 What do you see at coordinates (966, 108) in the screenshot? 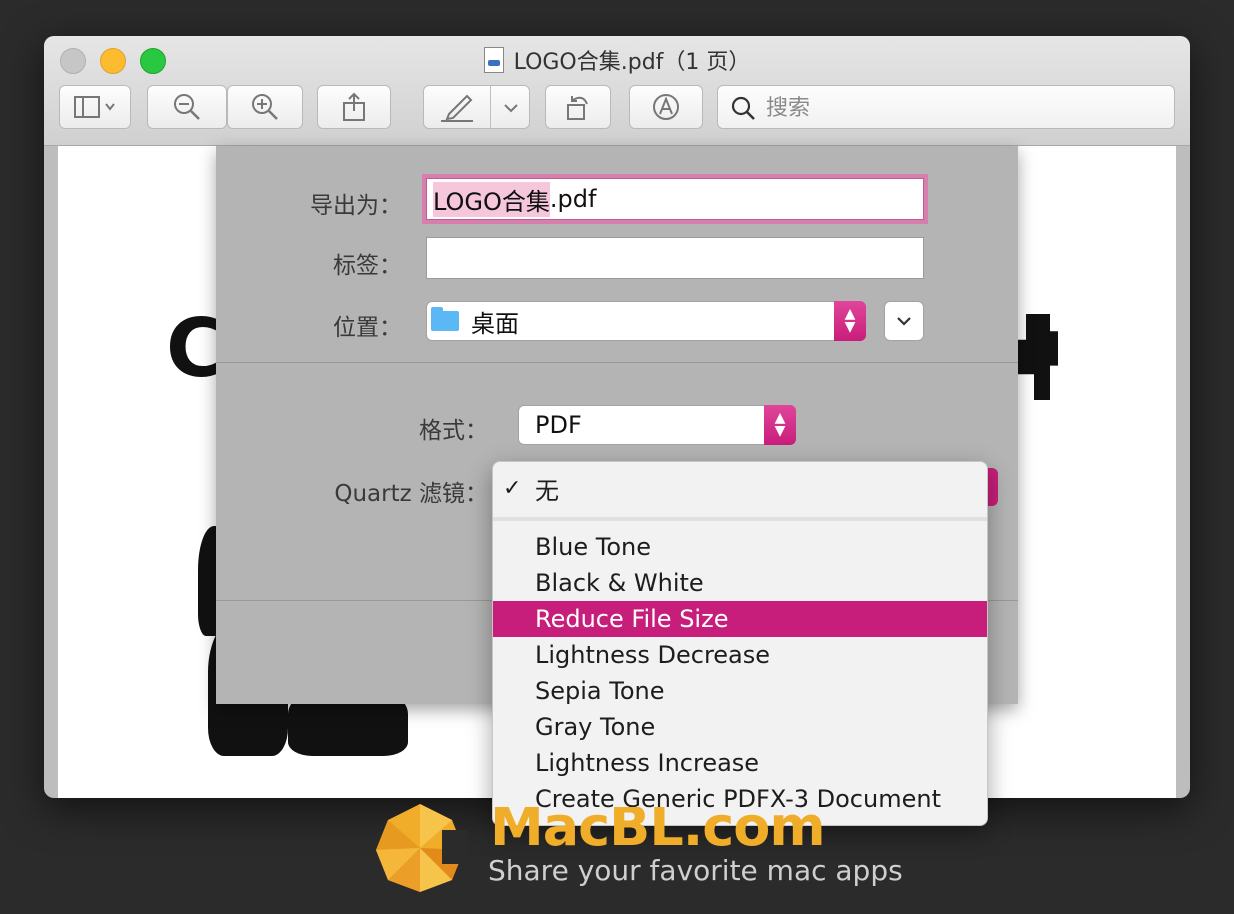
I see `search-input` at bounding box center [966, 108].